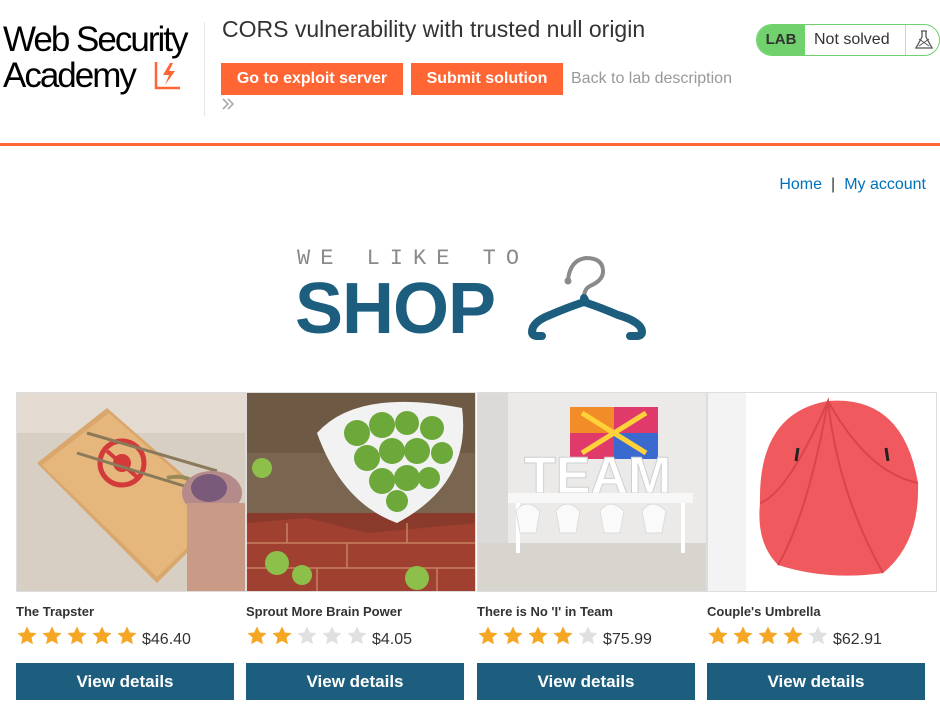 This screenshot has width=940, height=708. Describe the element at coordinates (95, 39) in the screenshot. I see `logo-text-line1: Web Security` at that location.